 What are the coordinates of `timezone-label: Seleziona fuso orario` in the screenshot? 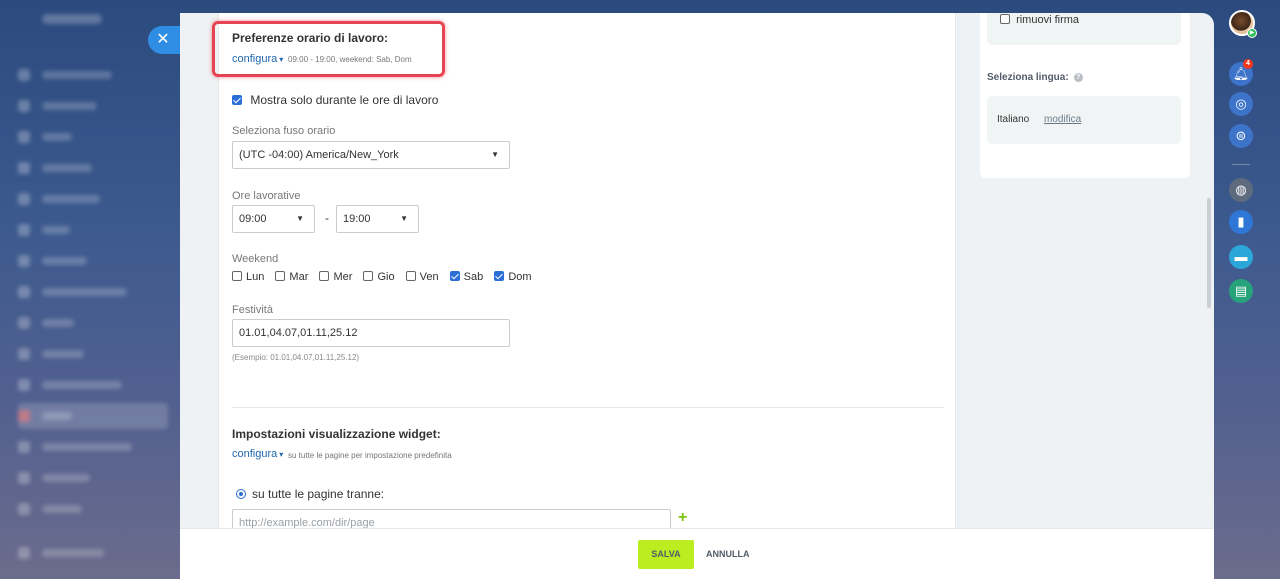 It's located at (284, 131).